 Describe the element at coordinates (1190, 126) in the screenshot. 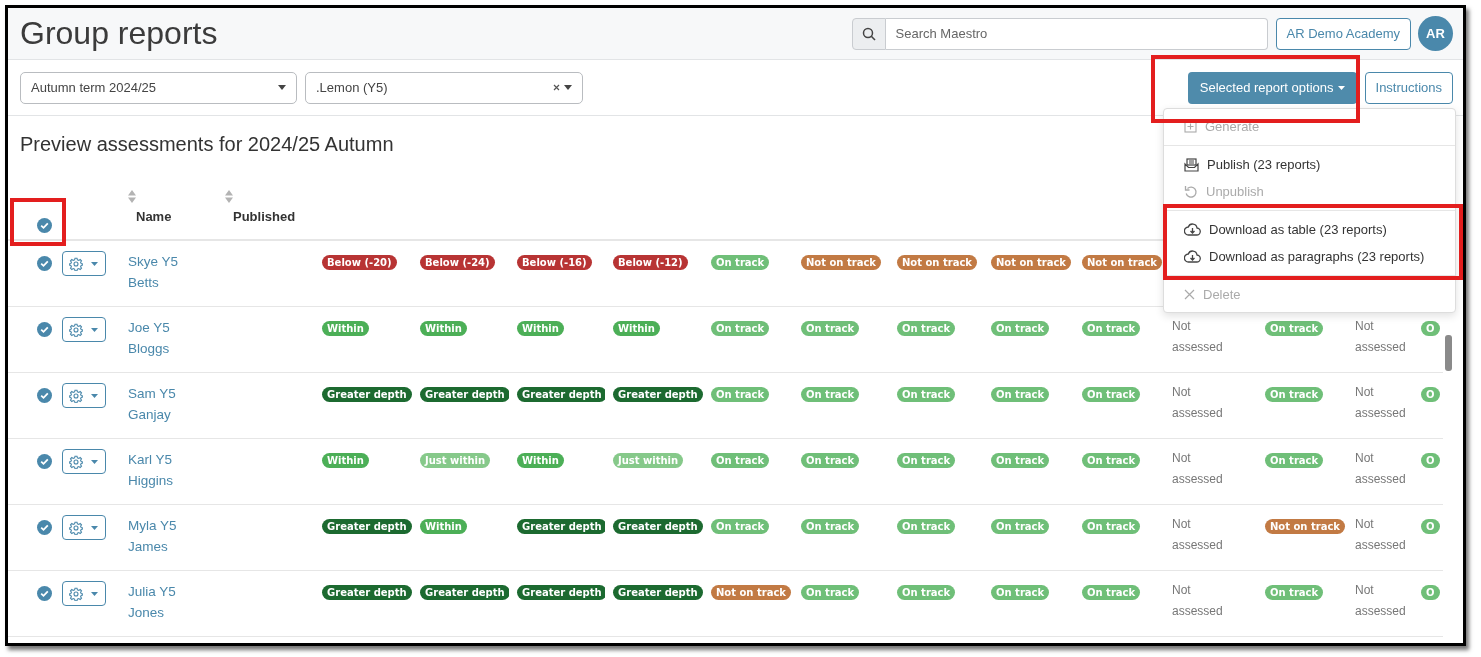

I see `plus-square-icon` at that location.